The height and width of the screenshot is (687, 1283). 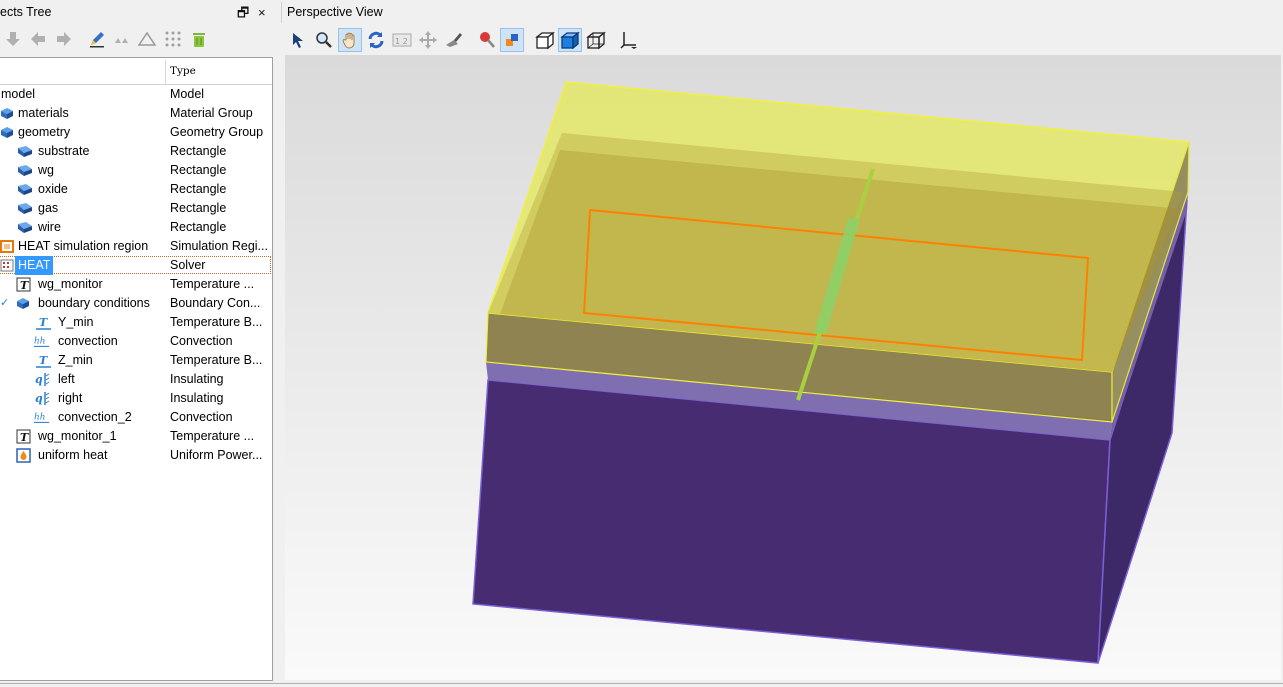 I want to click on tree-row-substrate: substrate Rectangle, so click(x=136, y=151).